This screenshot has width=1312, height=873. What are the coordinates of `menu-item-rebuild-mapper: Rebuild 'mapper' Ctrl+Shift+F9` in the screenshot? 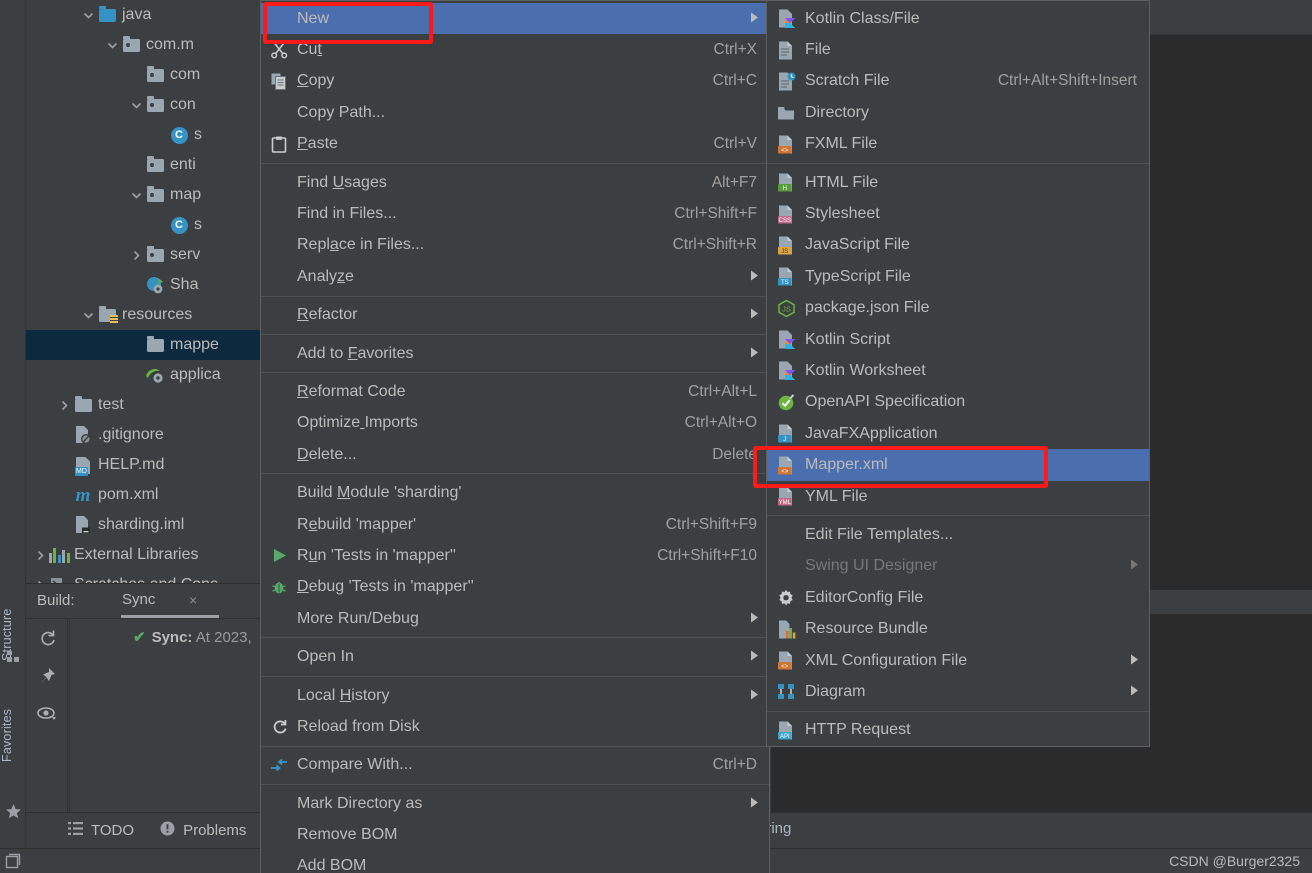 It's located at (515, 524).